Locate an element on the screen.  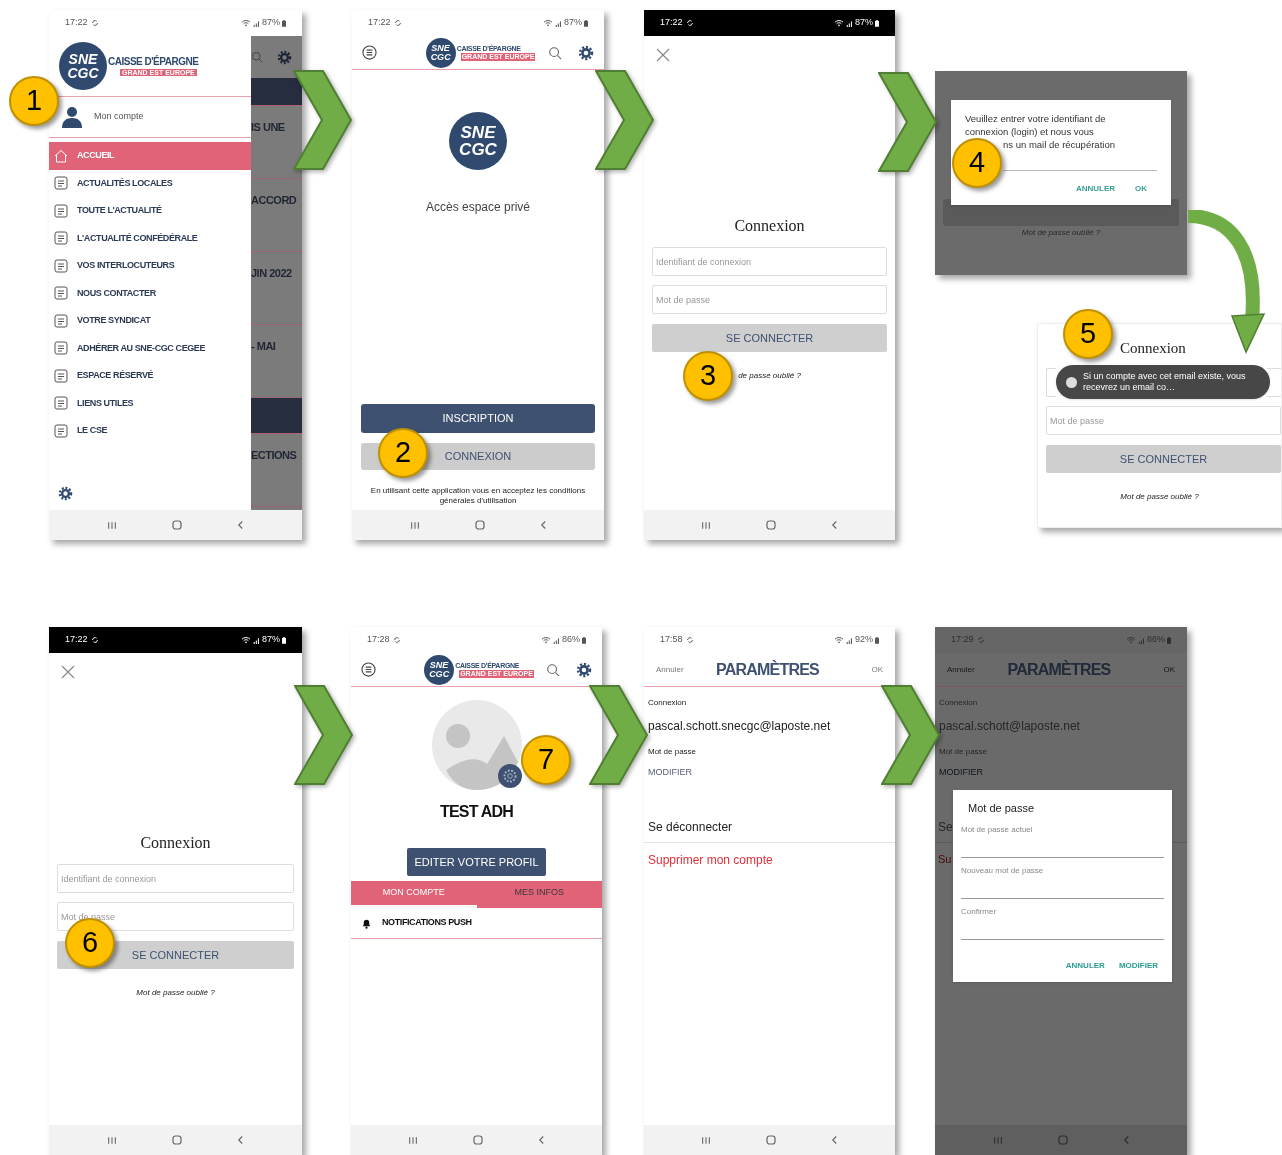
article-title: IS UNE is located at coordinates (268, 127).